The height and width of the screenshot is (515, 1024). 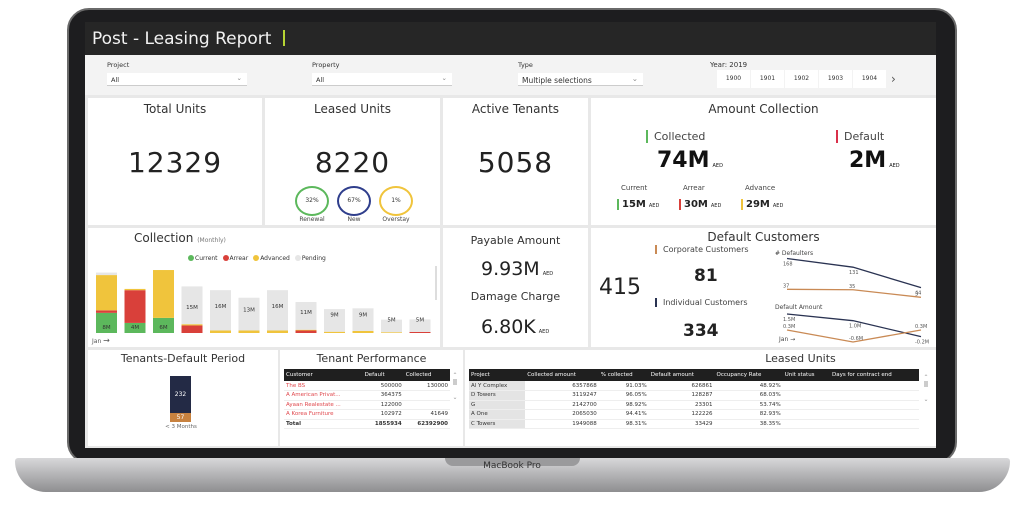 What do you see at coordinates (367, 405) in the screenshot?
I see `table-row: Ayaan Realestate ... 122000` at bounding box center [367, 405].